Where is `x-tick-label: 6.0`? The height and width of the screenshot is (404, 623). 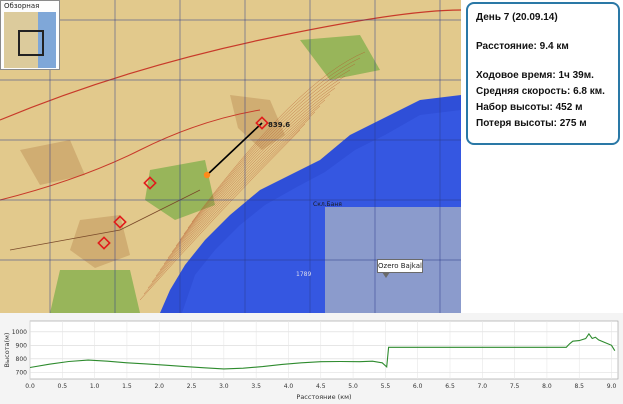 x-tick-label: 6.0 is located at coordinates (418, 386).